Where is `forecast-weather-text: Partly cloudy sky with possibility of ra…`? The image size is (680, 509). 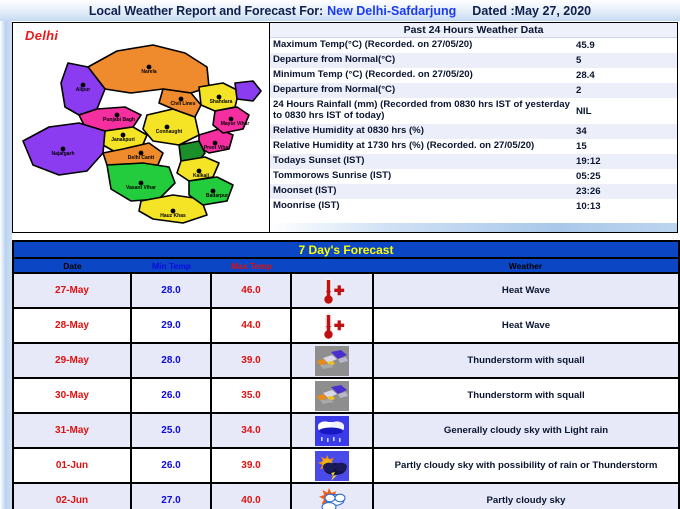 forecast-weather-text: Partly cloudy sky with possibility of ra… is located at coordinates (526, 465).